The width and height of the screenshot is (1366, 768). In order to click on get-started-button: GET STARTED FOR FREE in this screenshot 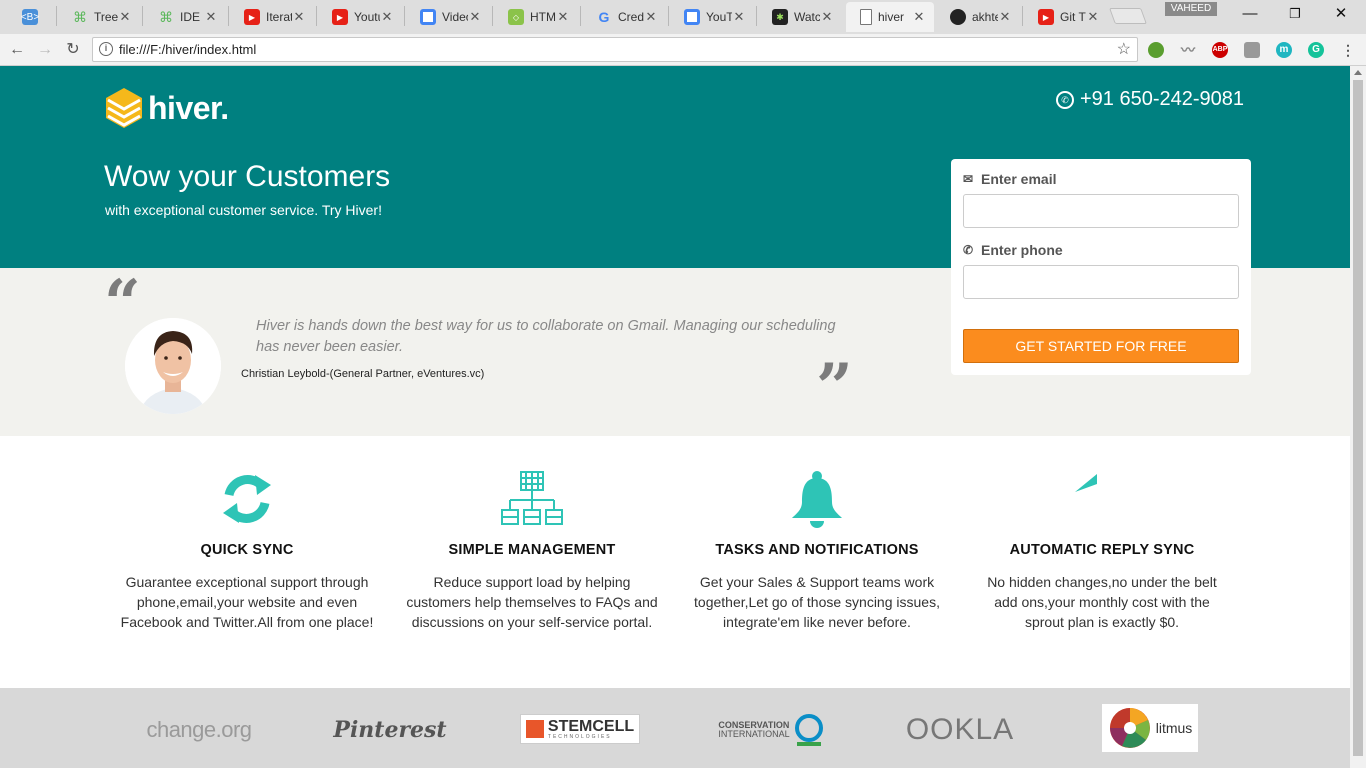, I will do `click(1101, 346)`.